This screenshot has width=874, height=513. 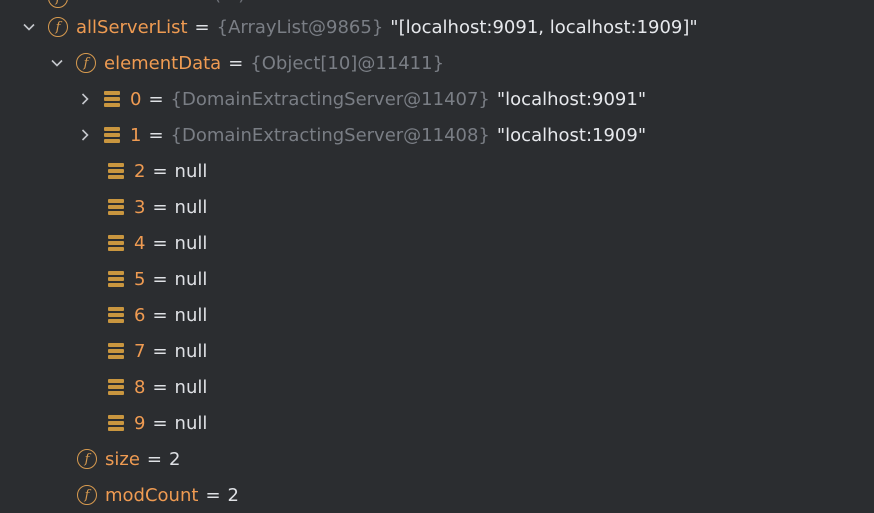 I want to click on element-index: 6, so click(x=140, y=315).